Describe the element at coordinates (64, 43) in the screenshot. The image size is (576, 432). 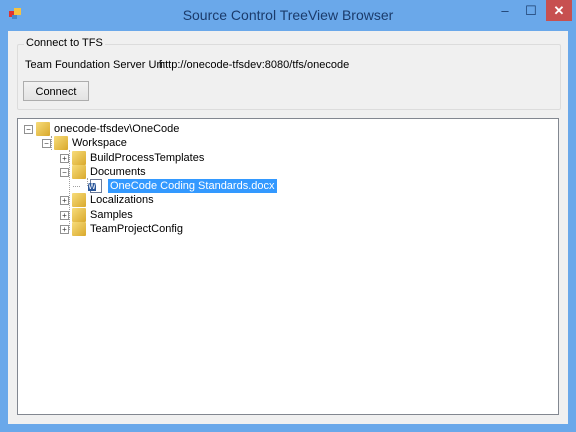
I see `groupbox-label: Connect to TFS` at that location.